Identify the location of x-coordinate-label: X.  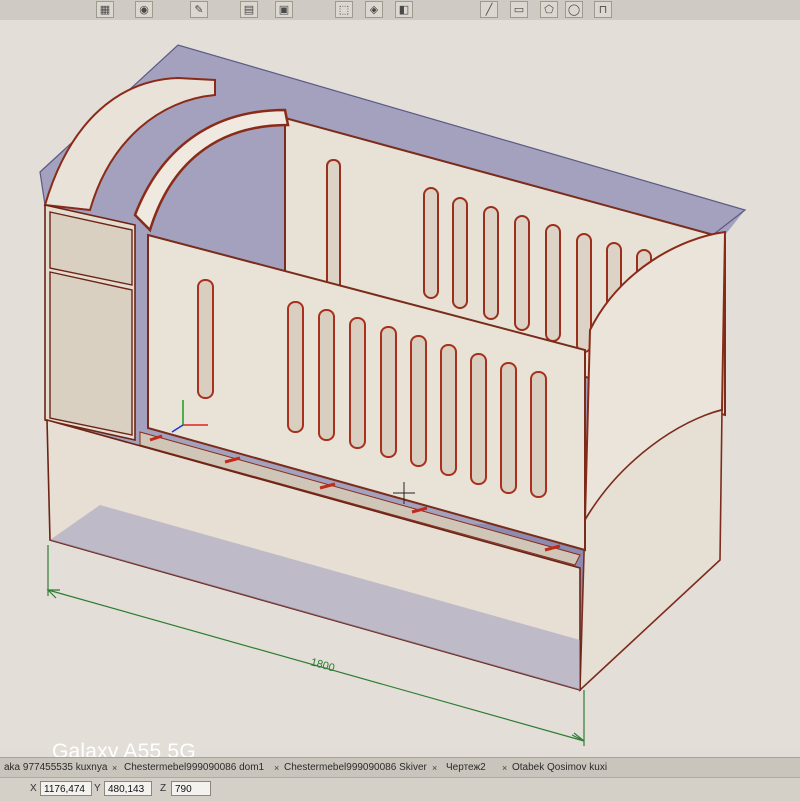
(33, 788).